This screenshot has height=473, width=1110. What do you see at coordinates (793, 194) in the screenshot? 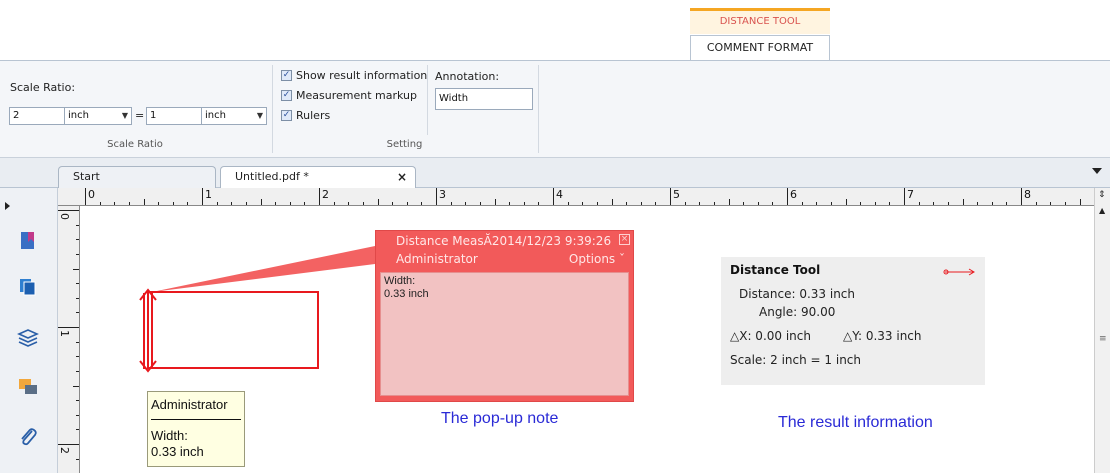
I see `ruler-number: 6` at bounding box center [793, 194].